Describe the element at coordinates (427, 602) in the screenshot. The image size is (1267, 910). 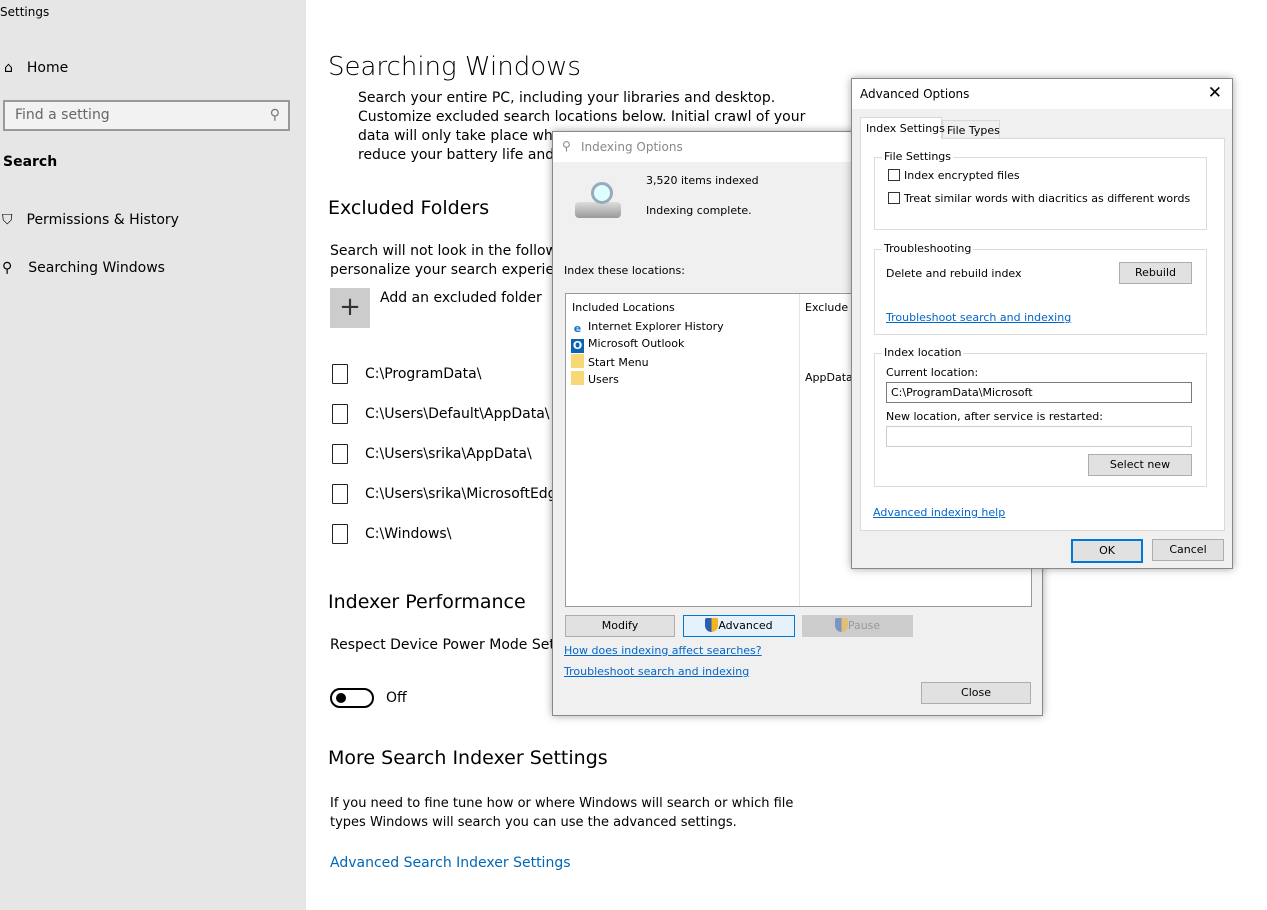
I see `indexer-performance-title: Indexer Performance` at that location.